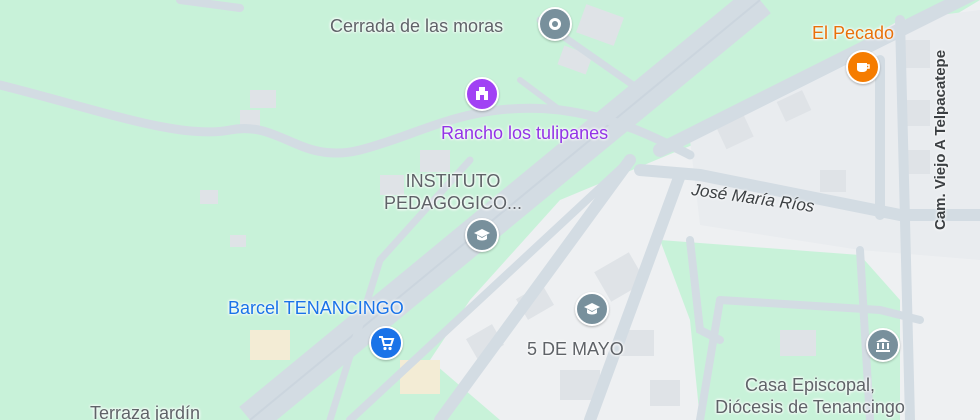  Describe the element at coordinates (453, 181) in the screenshot. I see `place-label-line: INSTITUTO` at that location.